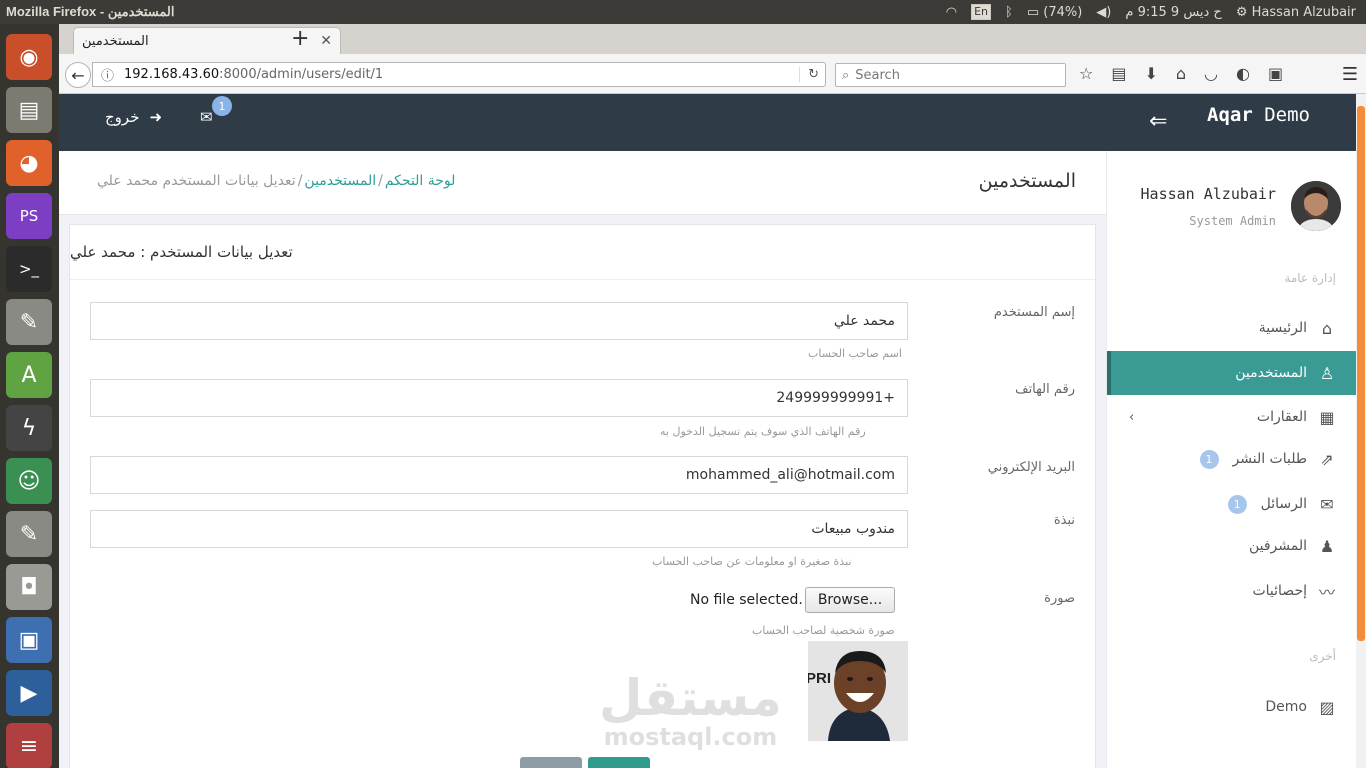 The width and height of the screenshot is (1366, 768). Describe the element at coordinates (1287, 115) in the screenshot. I see `brand-light: Demo` at that location.